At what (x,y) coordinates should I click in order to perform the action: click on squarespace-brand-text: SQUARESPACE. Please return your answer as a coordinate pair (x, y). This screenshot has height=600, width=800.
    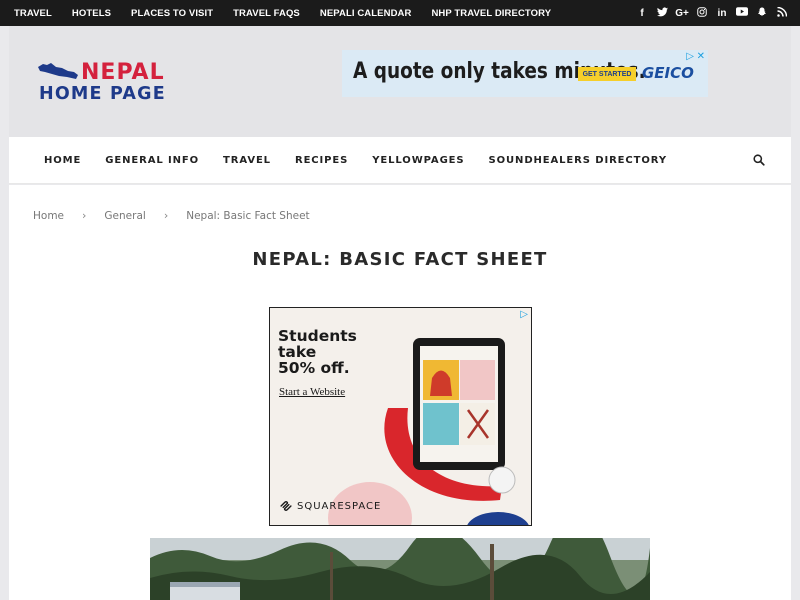
    Looking at the image, I should click on (339, 506).